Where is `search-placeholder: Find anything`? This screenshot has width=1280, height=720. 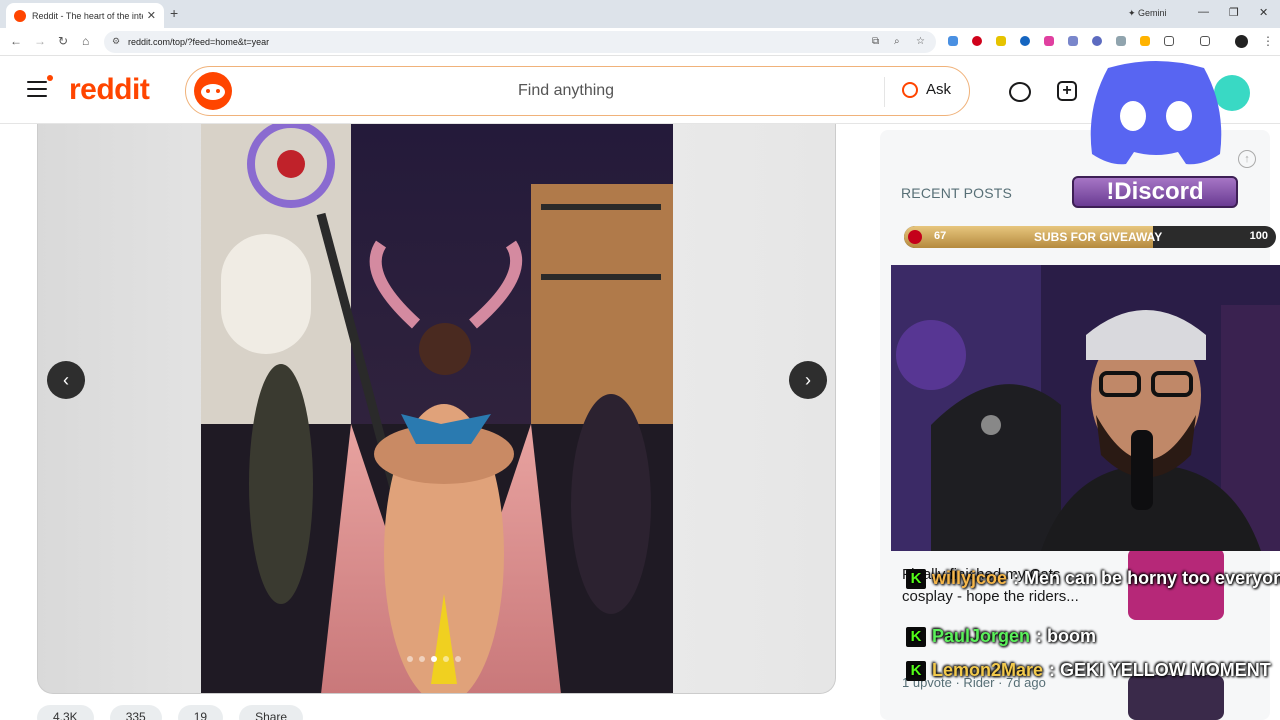 search-placeholder: Find anything is located at coordinates (566, 90).